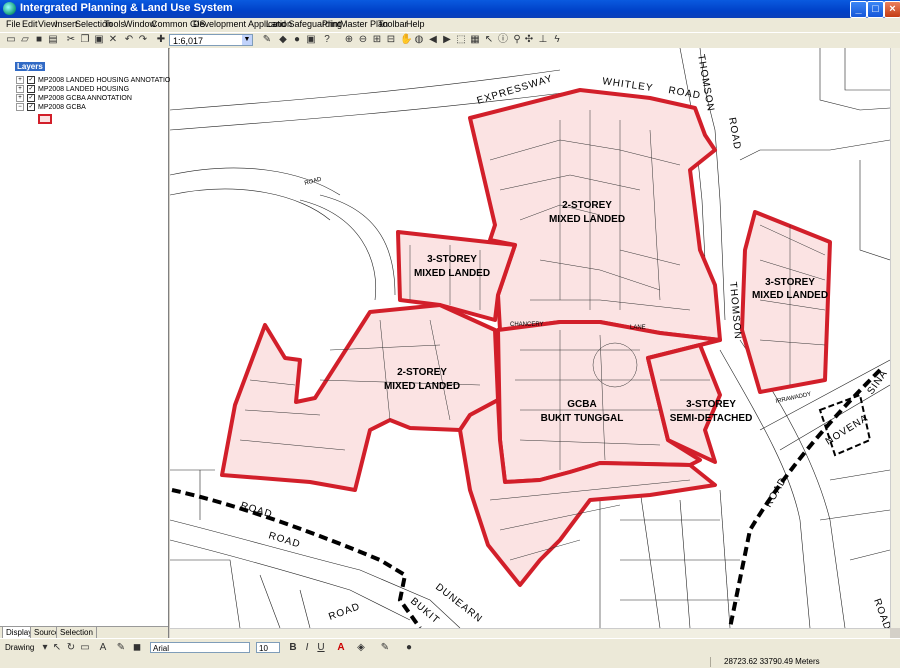 The image size is (900, 668). Describe the element at coordinates (71, 40) in the screenshot. I see `cut-icon: ✂` at that location.